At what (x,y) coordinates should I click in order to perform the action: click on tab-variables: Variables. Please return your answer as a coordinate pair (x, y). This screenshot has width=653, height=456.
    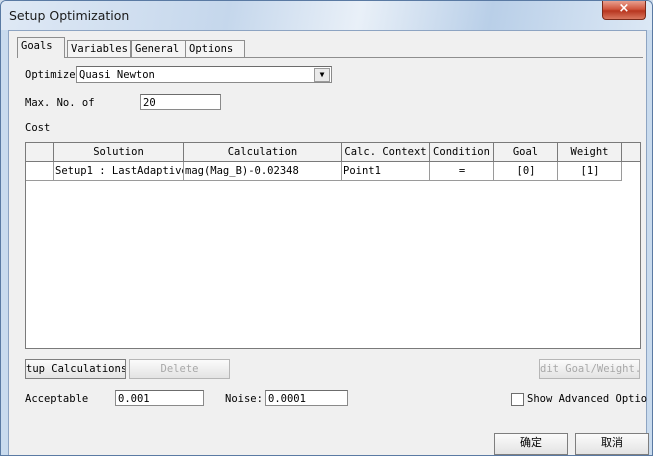
    Looking at the image, I should click on (99, 49).